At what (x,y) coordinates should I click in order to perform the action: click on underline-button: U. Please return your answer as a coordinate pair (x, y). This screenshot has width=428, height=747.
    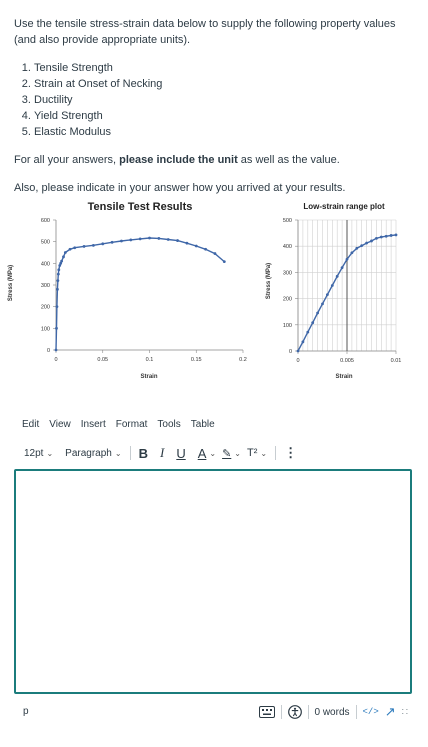
    Looking at the image, I should click on (180, 453).